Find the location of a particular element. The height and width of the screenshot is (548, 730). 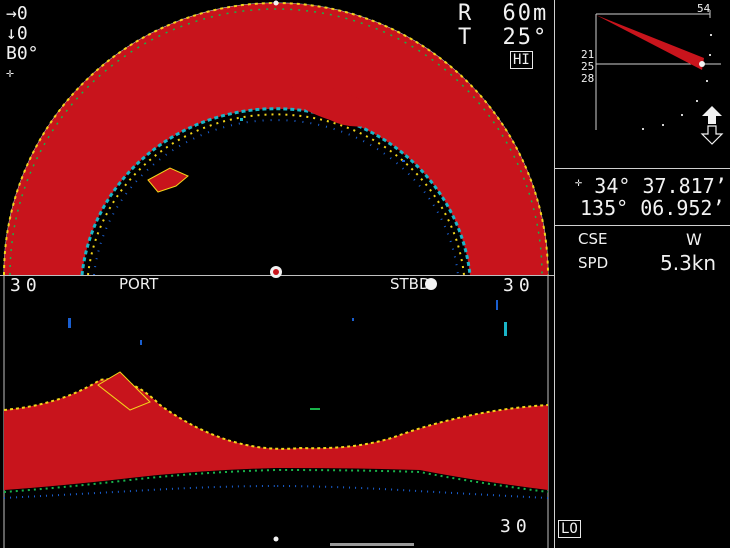

bearing-offset: B0° is located at coordinates (22, 53).